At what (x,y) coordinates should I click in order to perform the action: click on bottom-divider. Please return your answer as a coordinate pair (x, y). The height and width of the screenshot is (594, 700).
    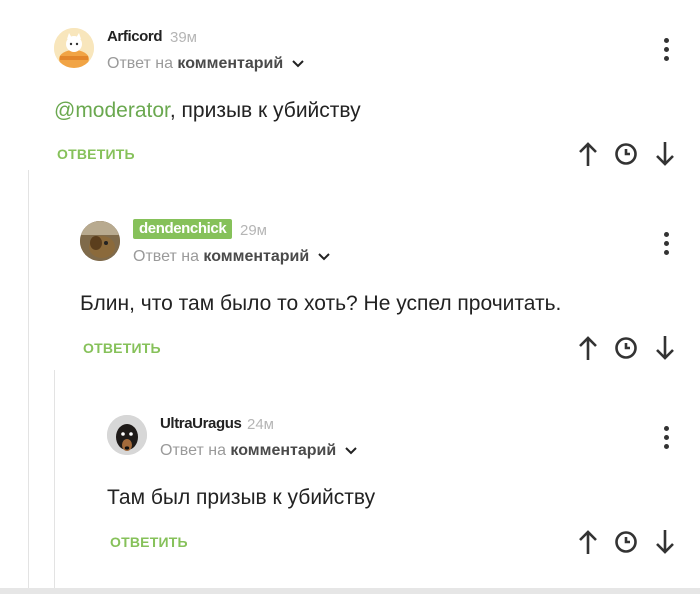
    Looking at the image, I should click on (350, 591).